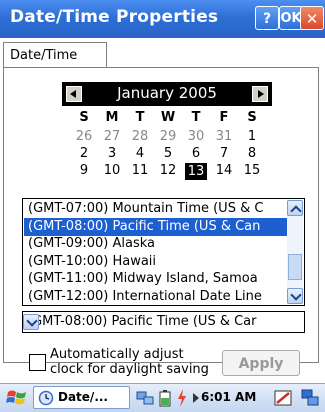 The height and width of the screenshot is (412, 325). What do you see at coordinates (228, 397) in the screenshot?
I see `taskbar-clock: 6:01 AM` at bounding box center [228, 397].